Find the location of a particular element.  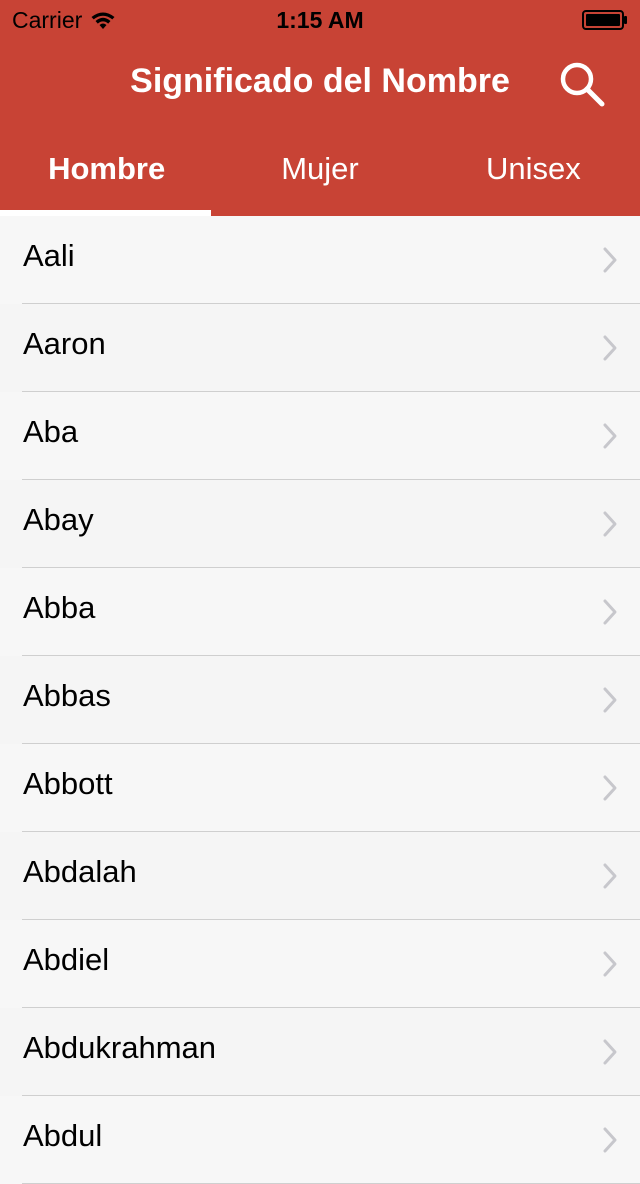

name-label: Abba is located at coordinates (59, 607).